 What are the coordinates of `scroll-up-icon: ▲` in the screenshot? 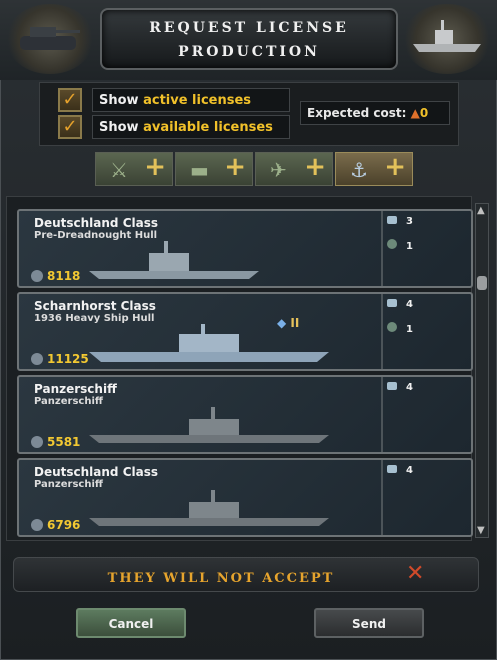 It's located at (481, 210).